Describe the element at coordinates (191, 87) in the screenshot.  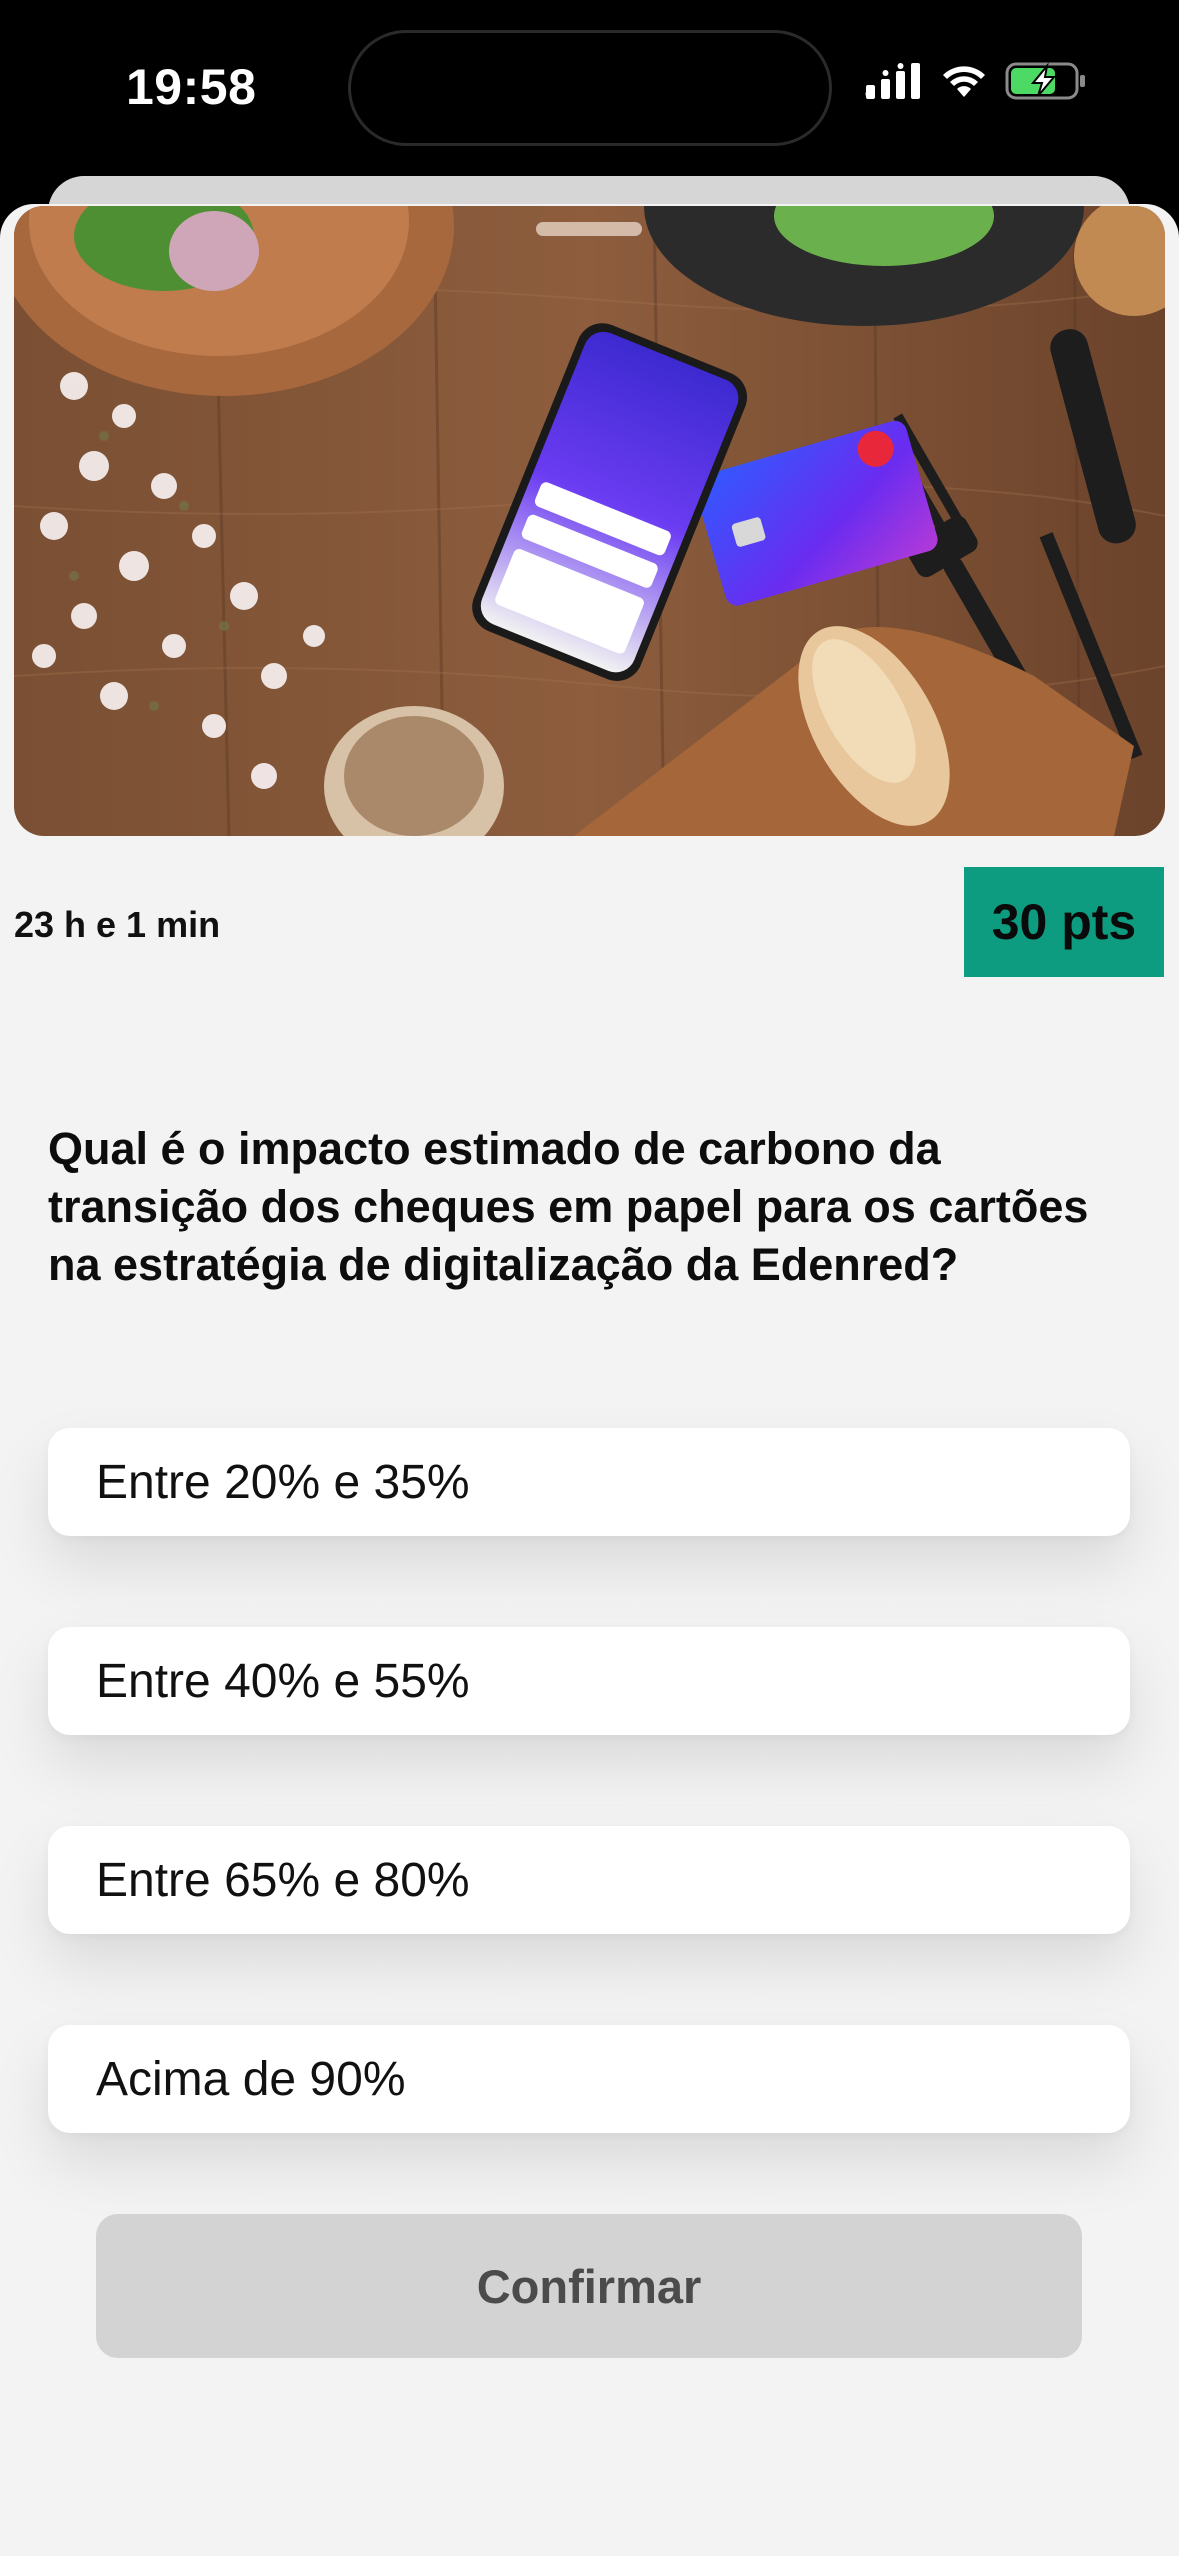
I see `status-time: 19:58` at that location.